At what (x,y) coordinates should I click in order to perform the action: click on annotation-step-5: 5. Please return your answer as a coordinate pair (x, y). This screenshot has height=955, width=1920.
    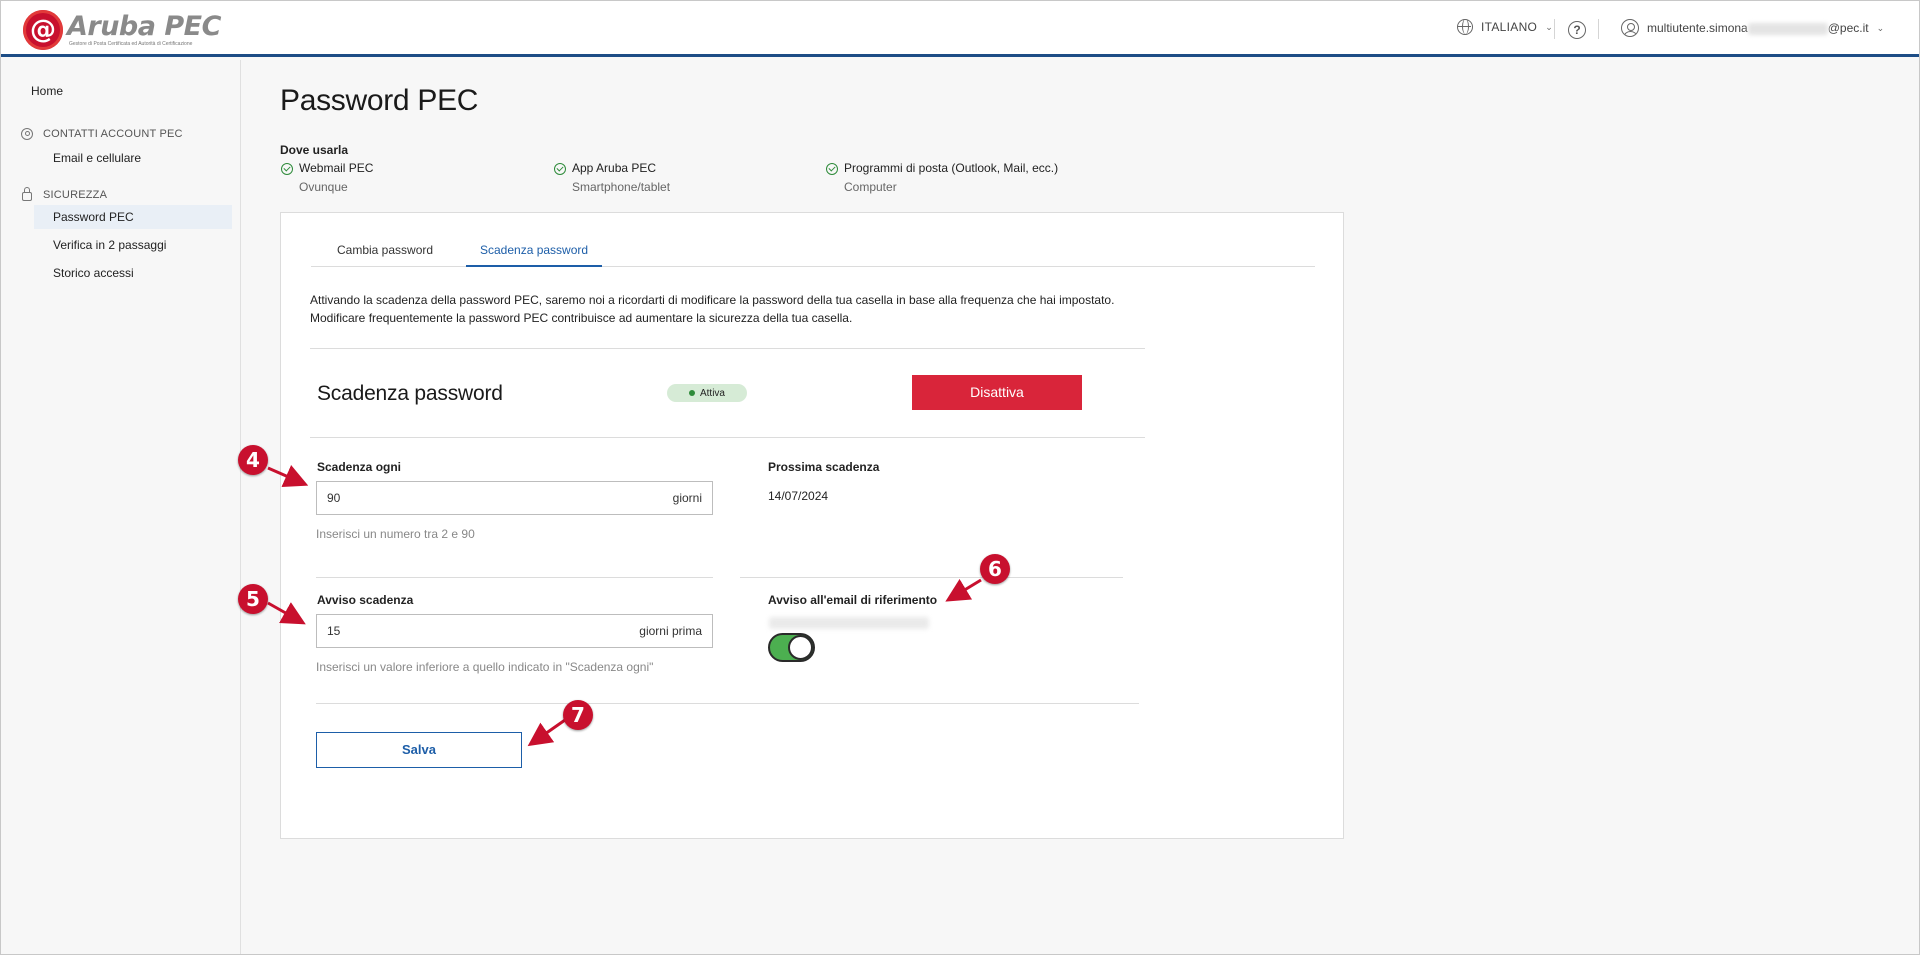
    Looking at the image, I should click on (253, 599).